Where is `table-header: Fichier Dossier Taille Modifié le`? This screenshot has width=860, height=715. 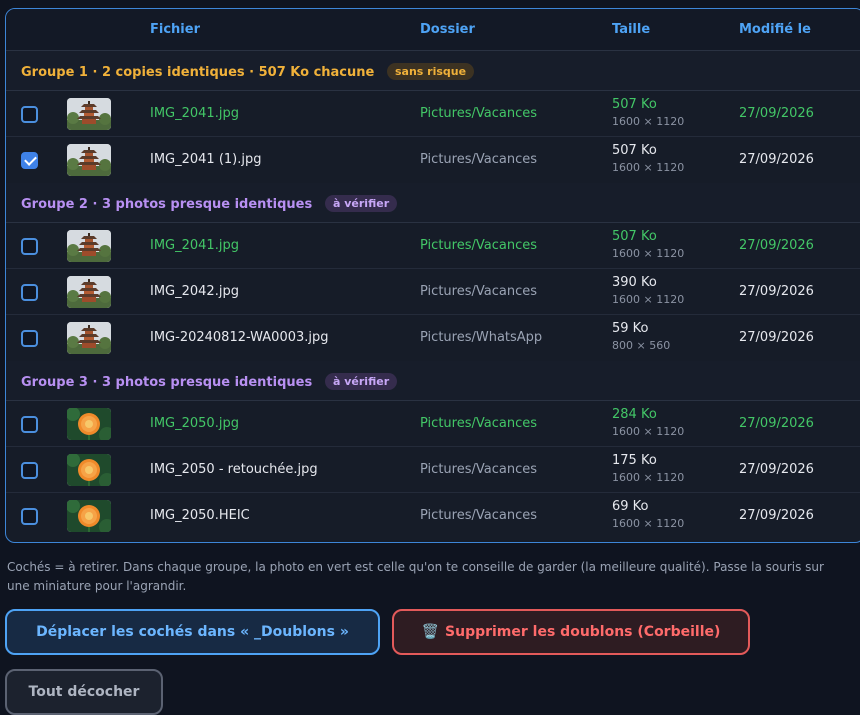
table-header: Fichier Dossier Taille Modifié le is located at coordinates (433, 30).